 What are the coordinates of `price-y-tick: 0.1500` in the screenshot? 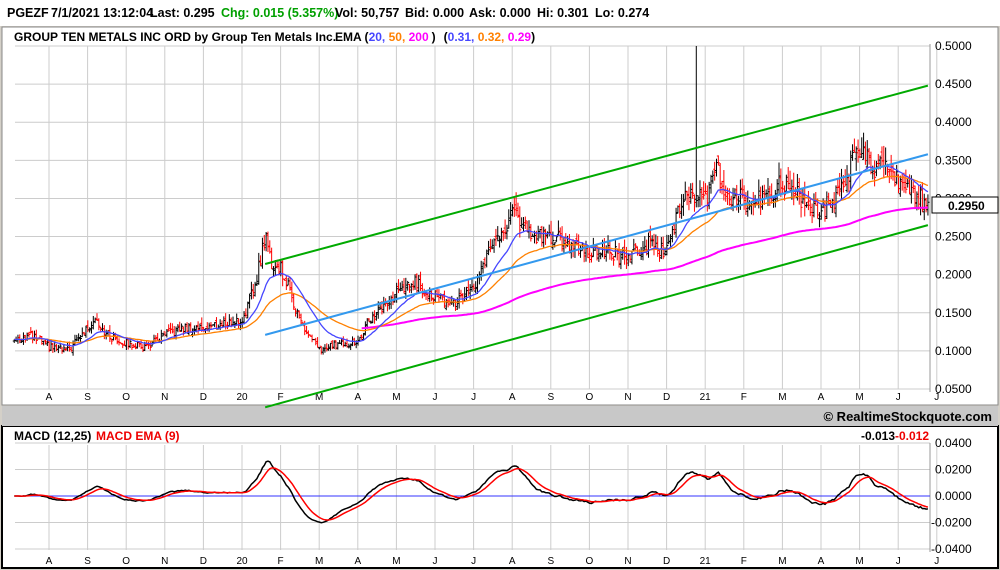 It's located at (953, 313).